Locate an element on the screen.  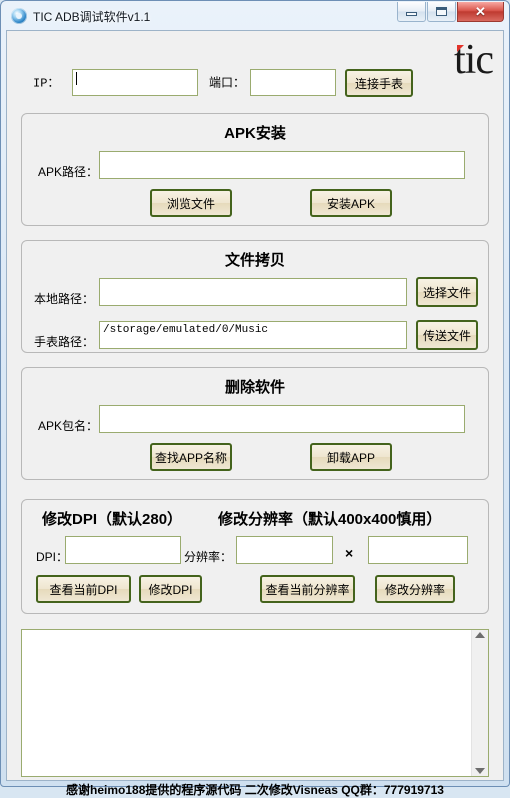
package-name-input is located at coordinates (282, 419).